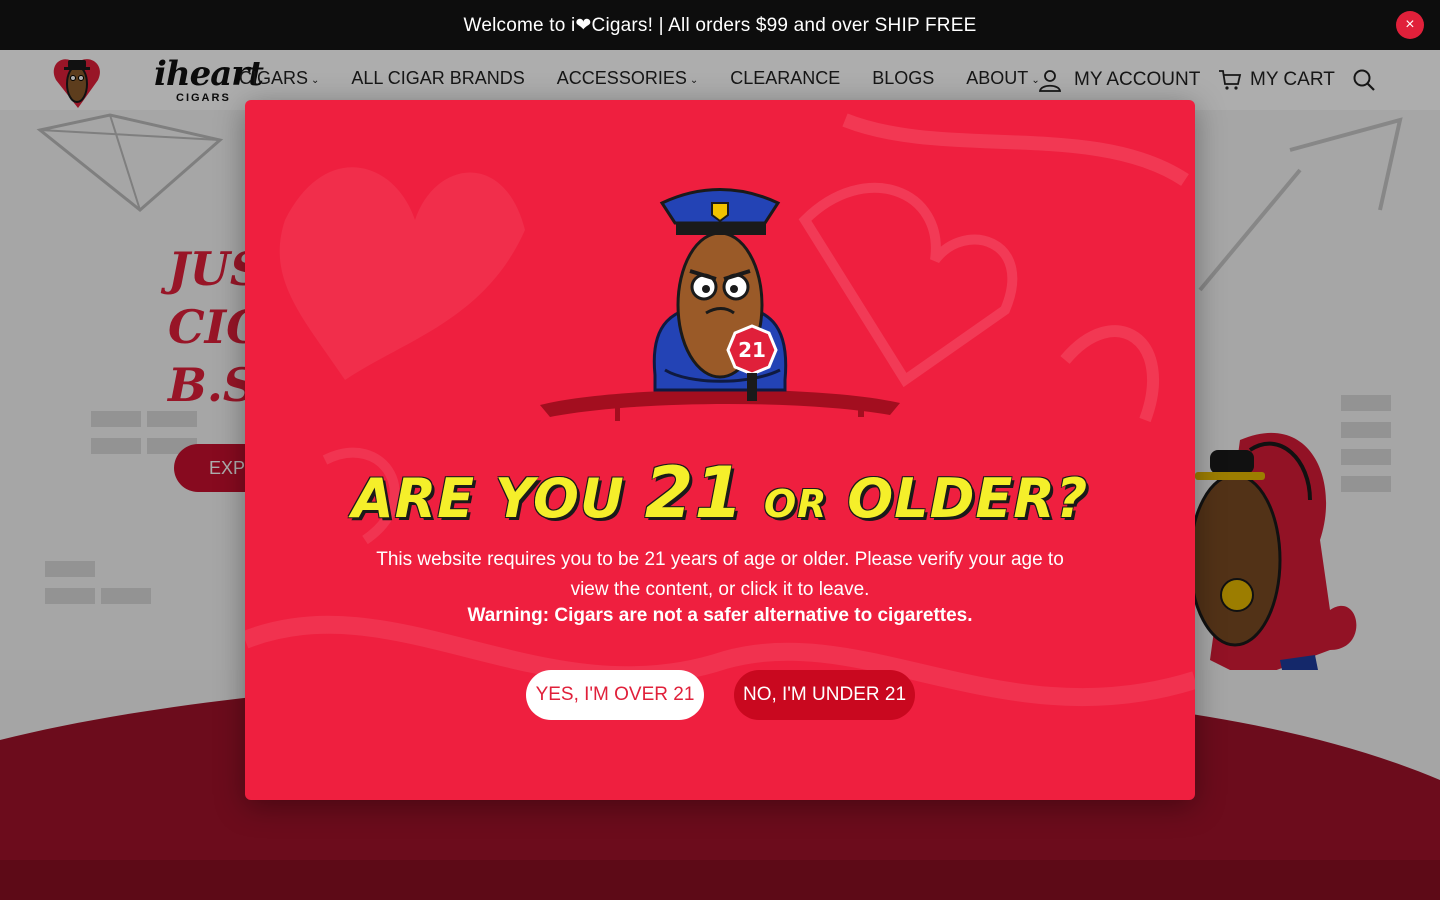 This screenshot has width=1440, height=900. Describe the element at coordinates (752, 350) in the screenshot. I see `stop-sign-text: 21` at that location.